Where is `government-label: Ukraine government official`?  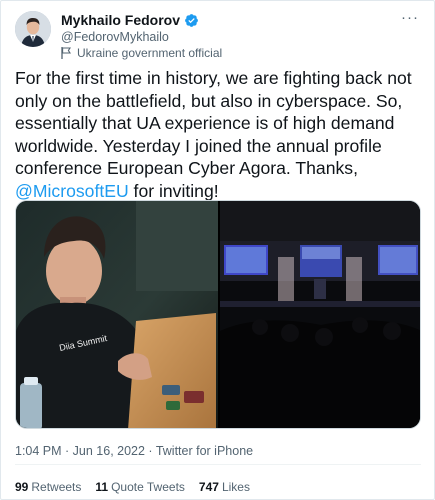 government-label: Ukraine government official is located at coordinates (141, 53).